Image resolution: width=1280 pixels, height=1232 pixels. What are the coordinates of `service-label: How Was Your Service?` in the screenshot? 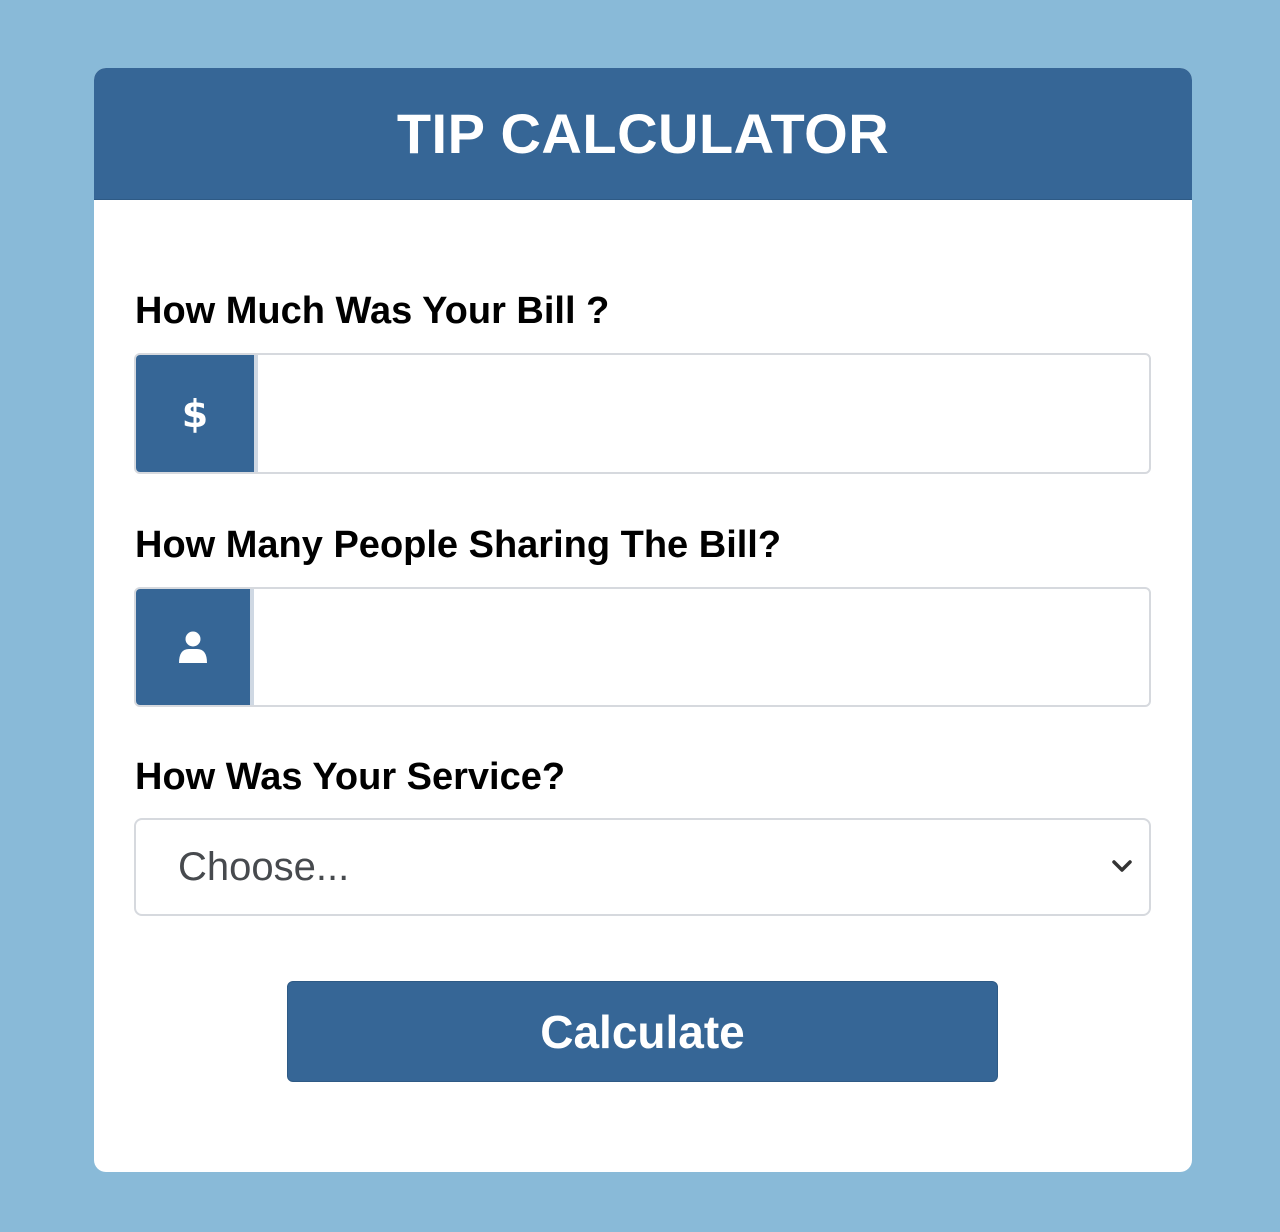 It's located at (350, 777).